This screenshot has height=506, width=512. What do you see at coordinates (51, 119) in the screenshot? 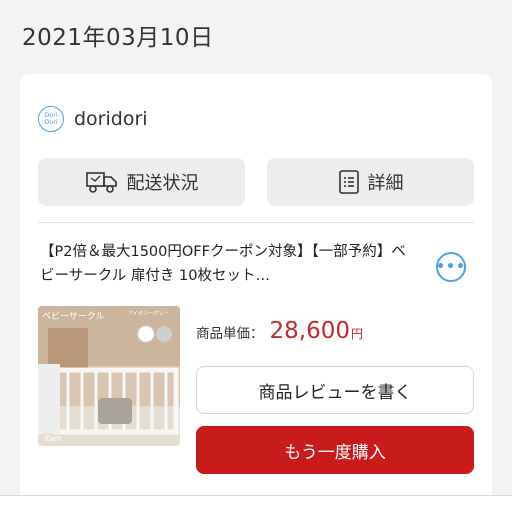
I see `shop-logo: Dori Dori` at bounding box center [51, 119].